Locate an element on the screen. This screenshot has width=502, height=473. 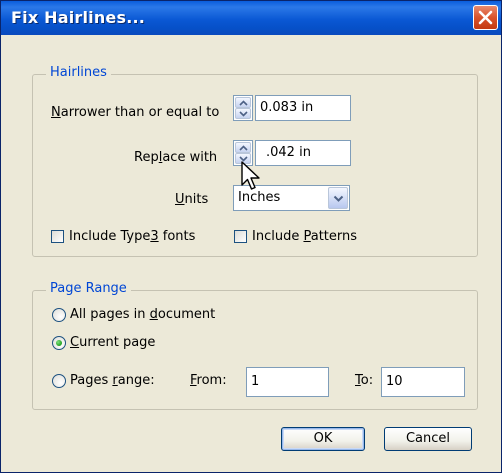
page-range-group-title: Page Range is located at coordinates (88, 288).